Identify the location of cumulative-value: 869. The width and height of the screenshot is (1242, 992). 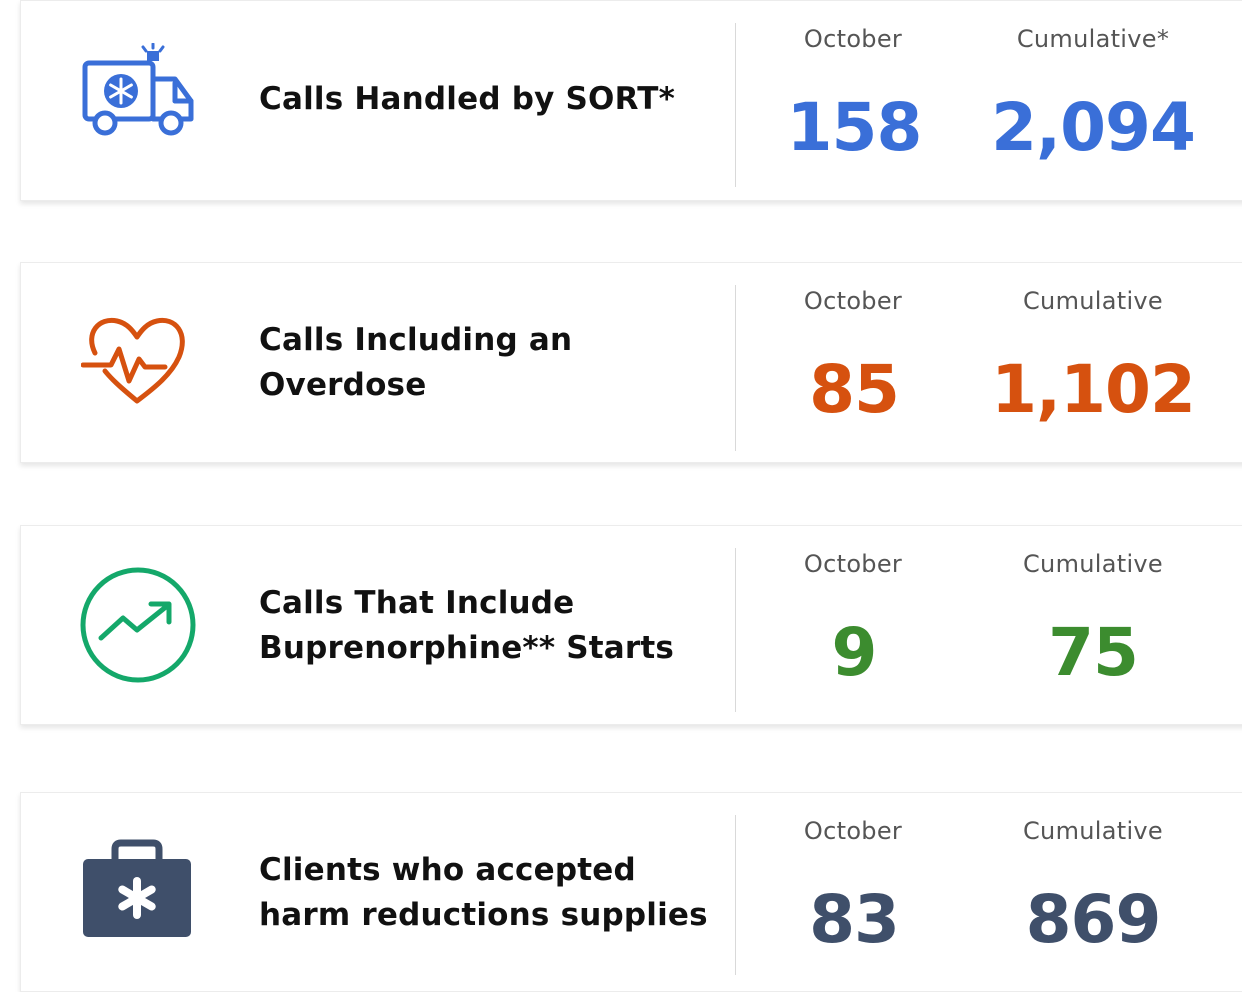
(1093, 919).